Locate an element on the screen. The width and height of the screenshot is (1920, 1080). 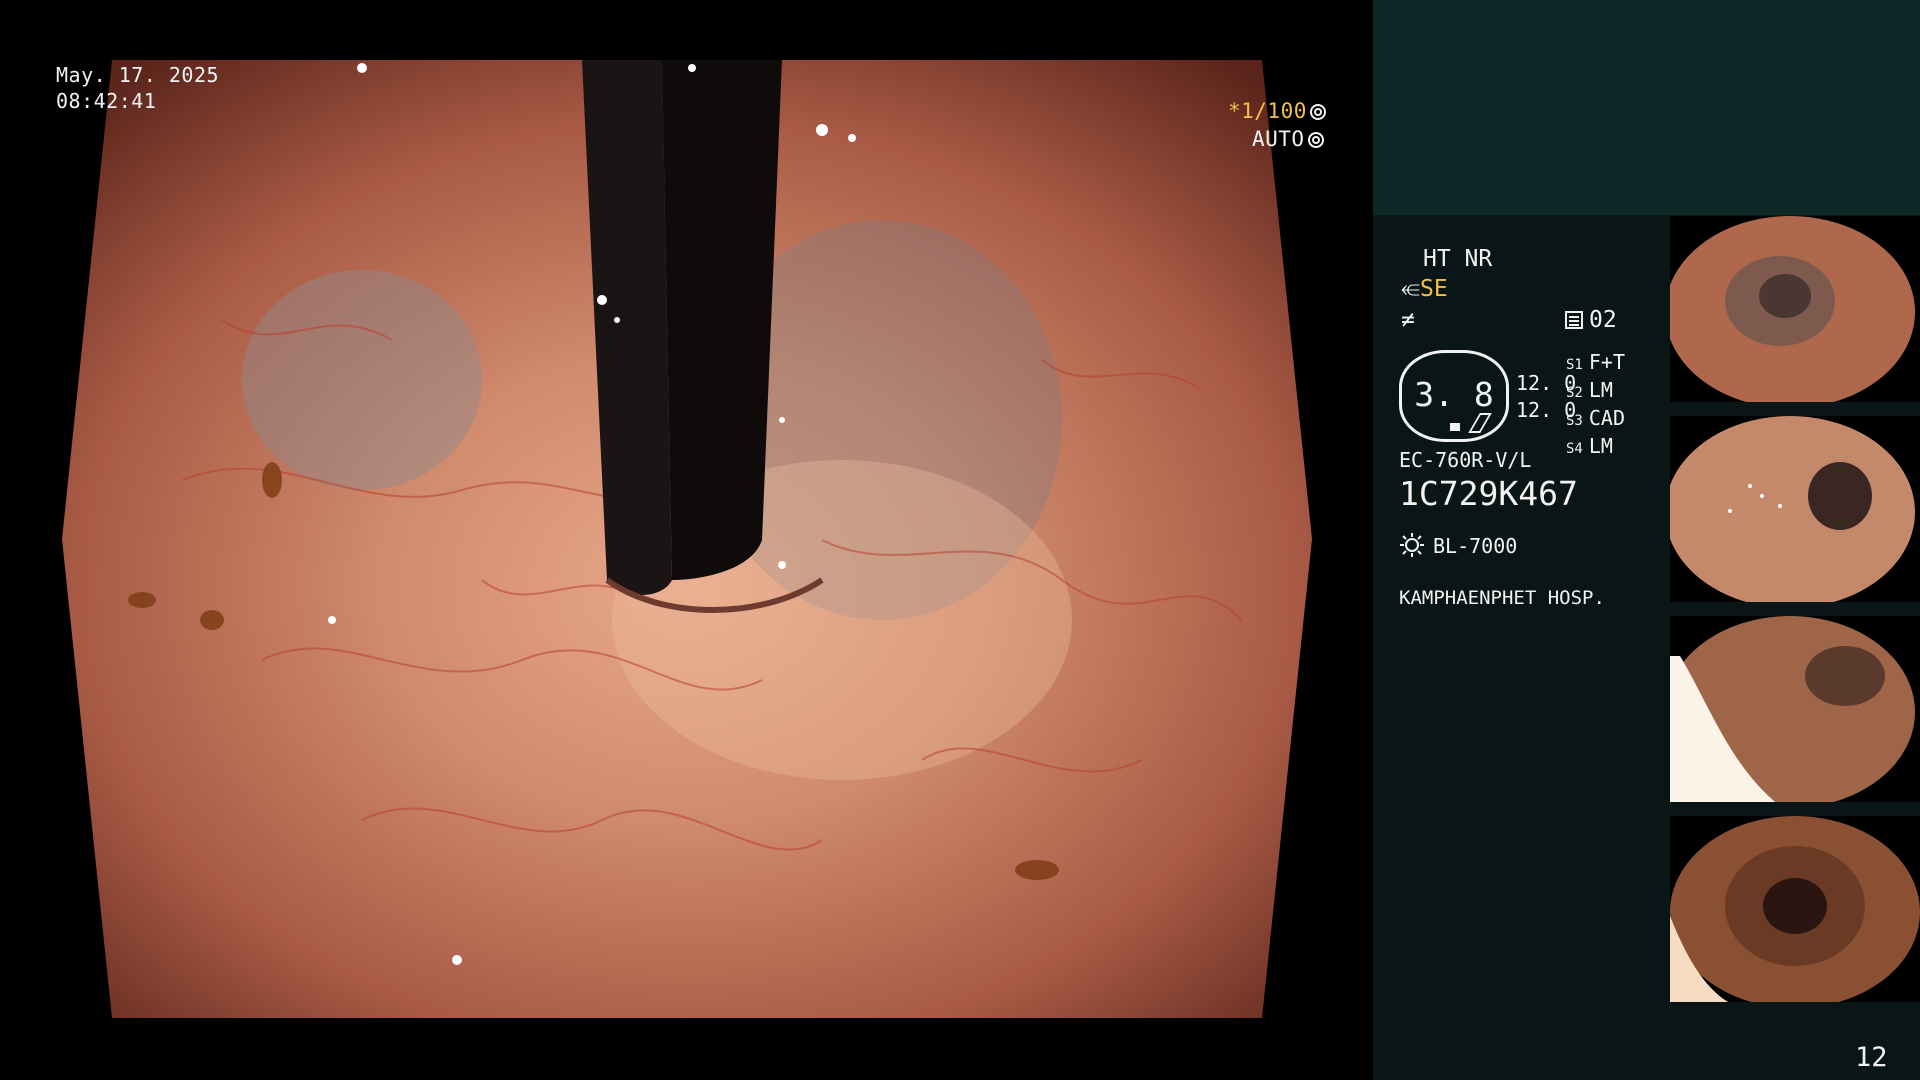
enhance-row: ⥺SE is located at coordinates (1424, 289).